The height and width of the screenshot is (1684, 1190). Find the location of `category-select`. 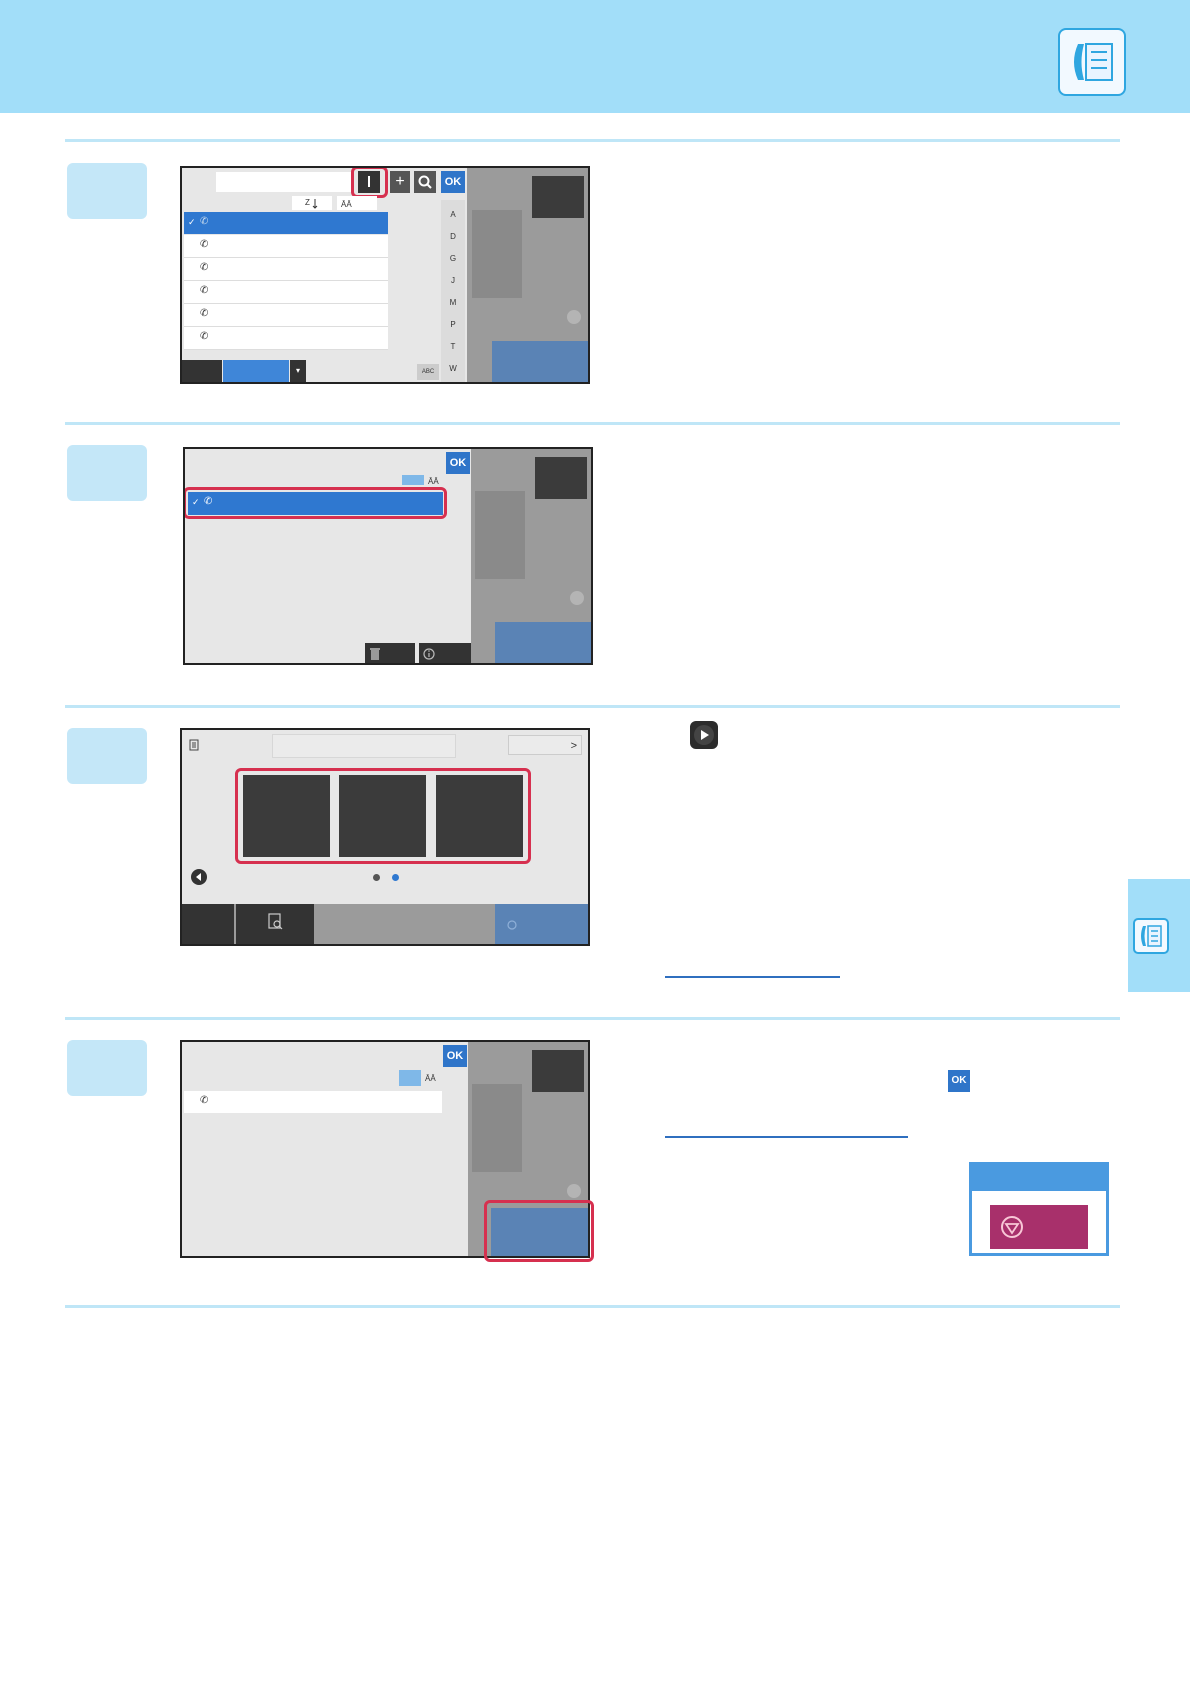

category-select is located at coordinates (256, 371).